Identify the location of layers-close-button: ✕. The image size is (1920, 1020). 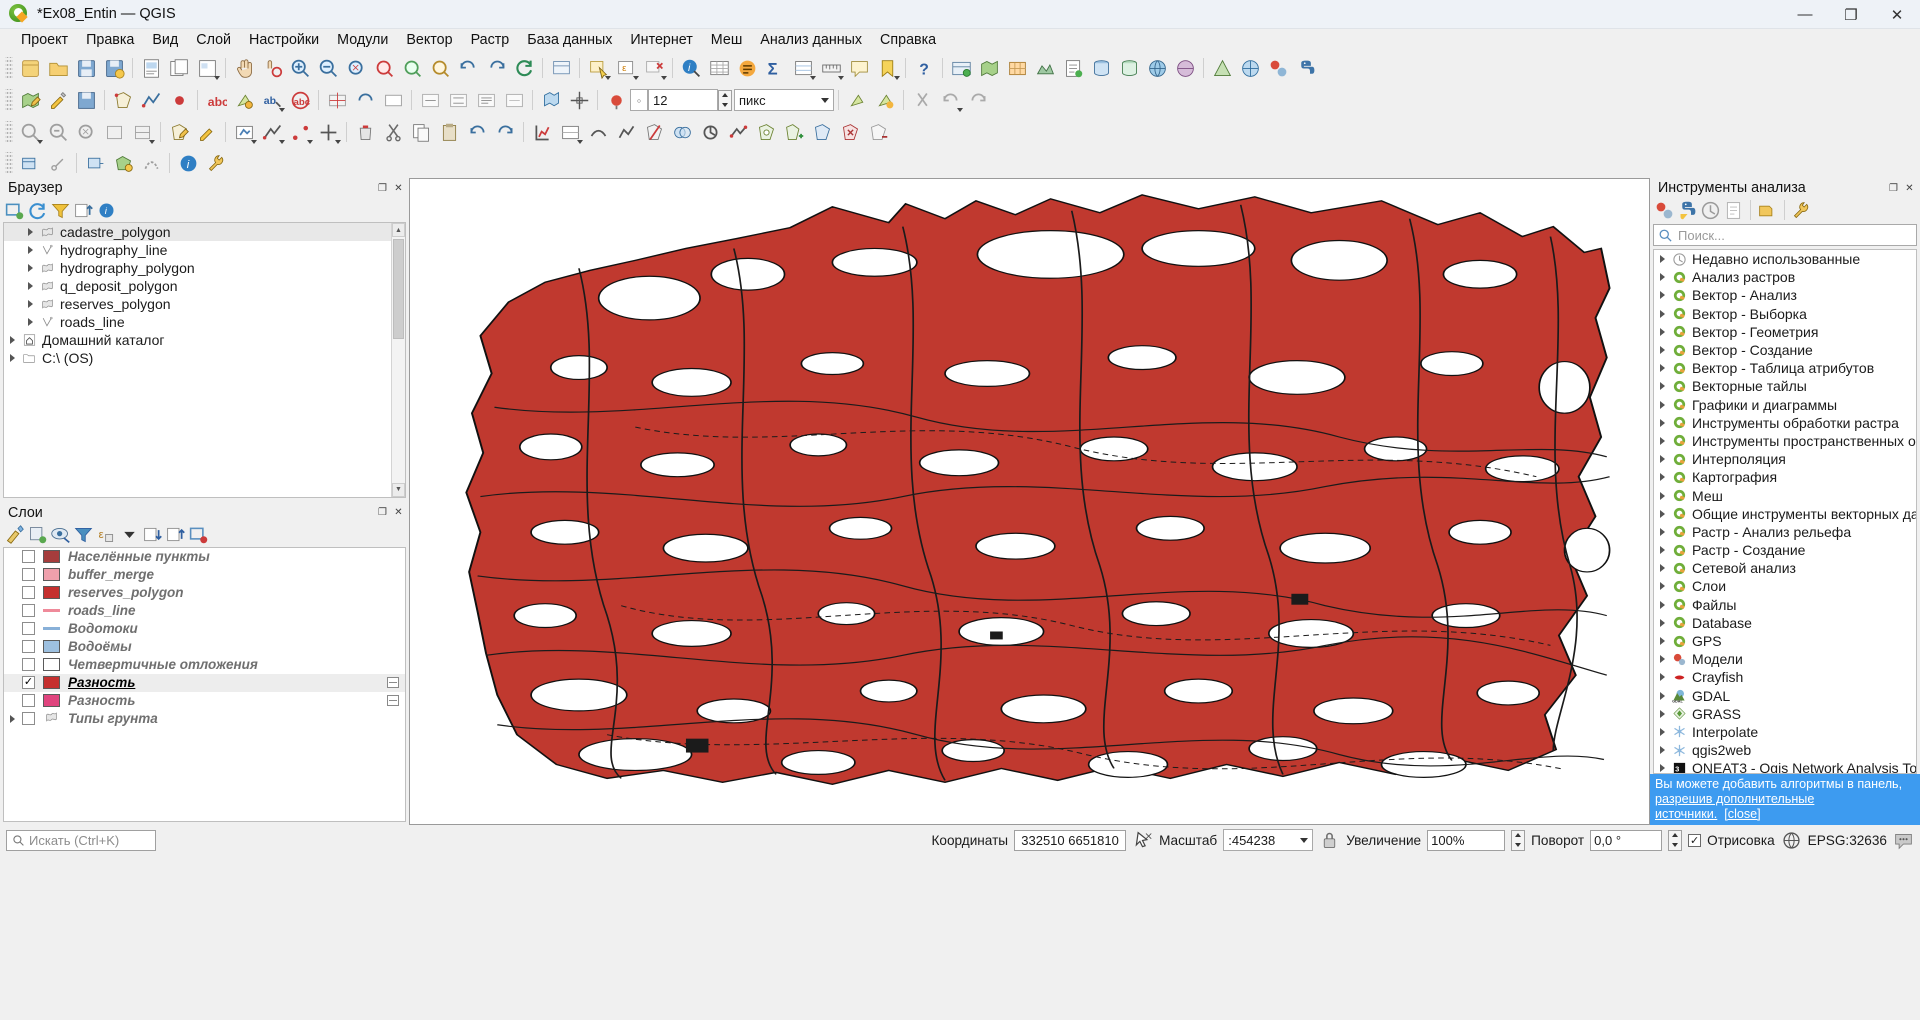
(398, 512).